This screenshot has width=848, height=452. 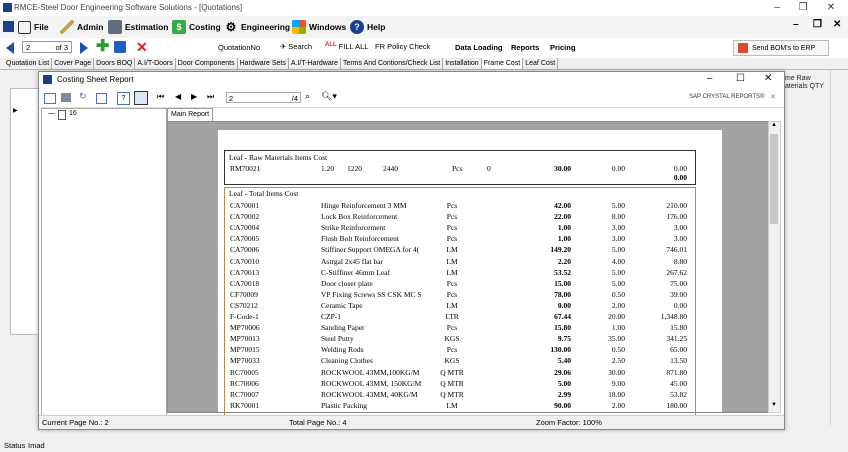 What do you see at coordinates (740, 78) in the screenshot?
I see `dialog-maximize-button: ☐` at bounding box center [740, 78].